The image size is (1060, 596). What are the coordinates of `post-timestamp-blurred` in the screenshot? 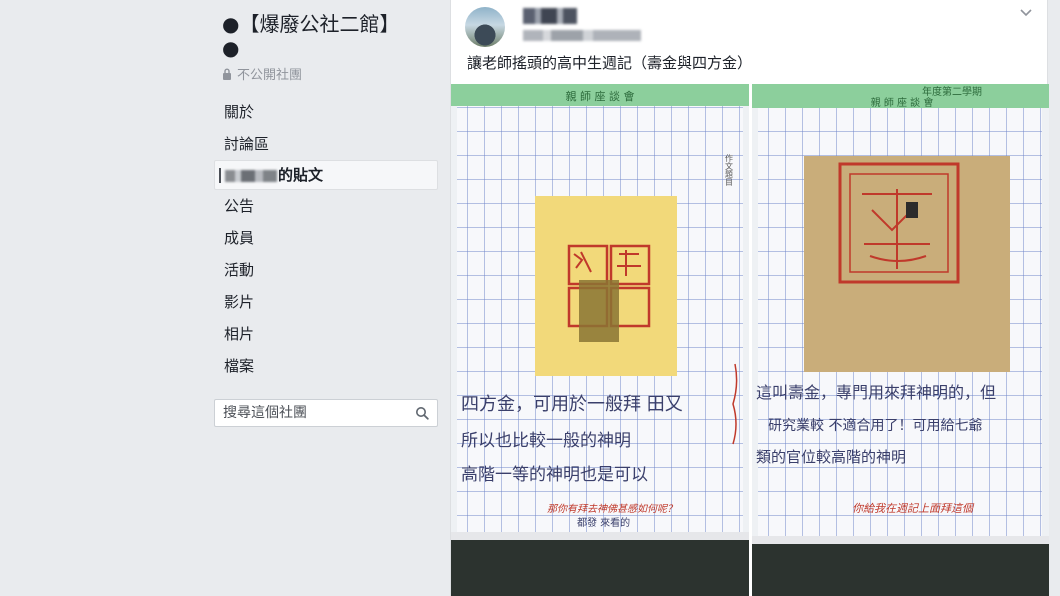 It's located at (582, 35).